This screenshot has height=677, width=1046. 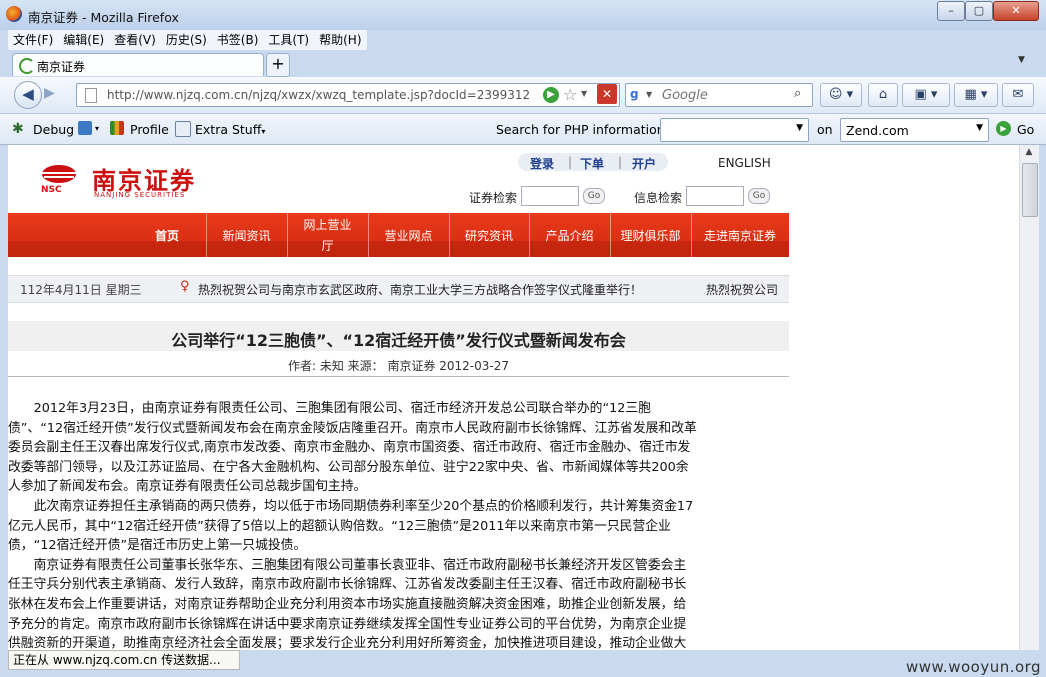 I want to click on nav-club: 理财俱乐部, so click(x=651, y=235).